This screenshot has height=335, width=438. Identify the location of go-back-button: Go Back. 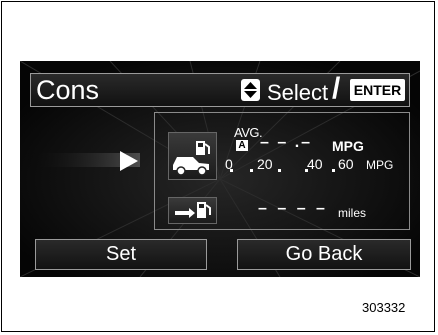
(324, 254).